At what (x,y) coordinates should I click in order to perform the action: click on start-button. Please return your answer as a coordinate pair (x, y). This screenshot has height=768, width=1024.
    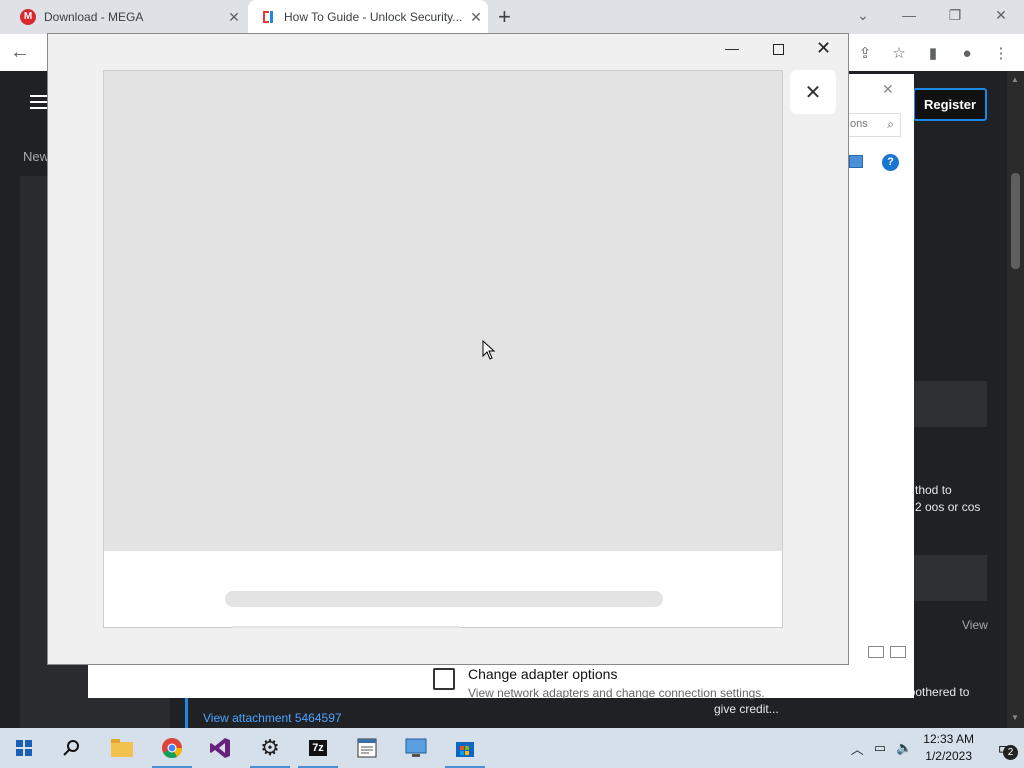
    Looking at the image, I should click on (24, 748).